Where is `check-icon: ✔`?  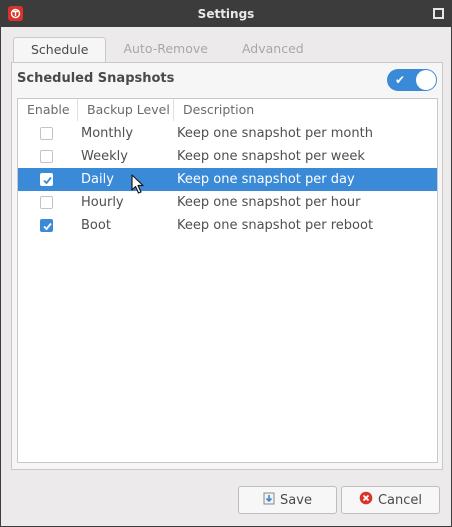 check-icon: ✔ is located at coordinates (400, 80).